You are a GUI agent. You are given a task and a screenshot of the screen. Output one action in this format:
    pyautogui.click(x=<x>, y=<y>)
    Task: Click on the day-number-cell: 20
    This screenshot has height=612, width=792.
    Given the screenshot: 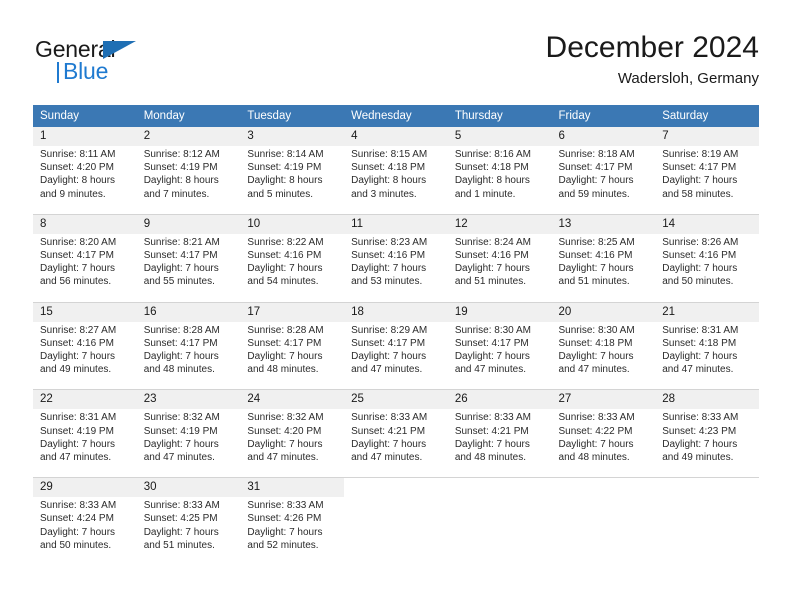 What is the action you would take?
    pyautogui.click(x=603, y=312)
    